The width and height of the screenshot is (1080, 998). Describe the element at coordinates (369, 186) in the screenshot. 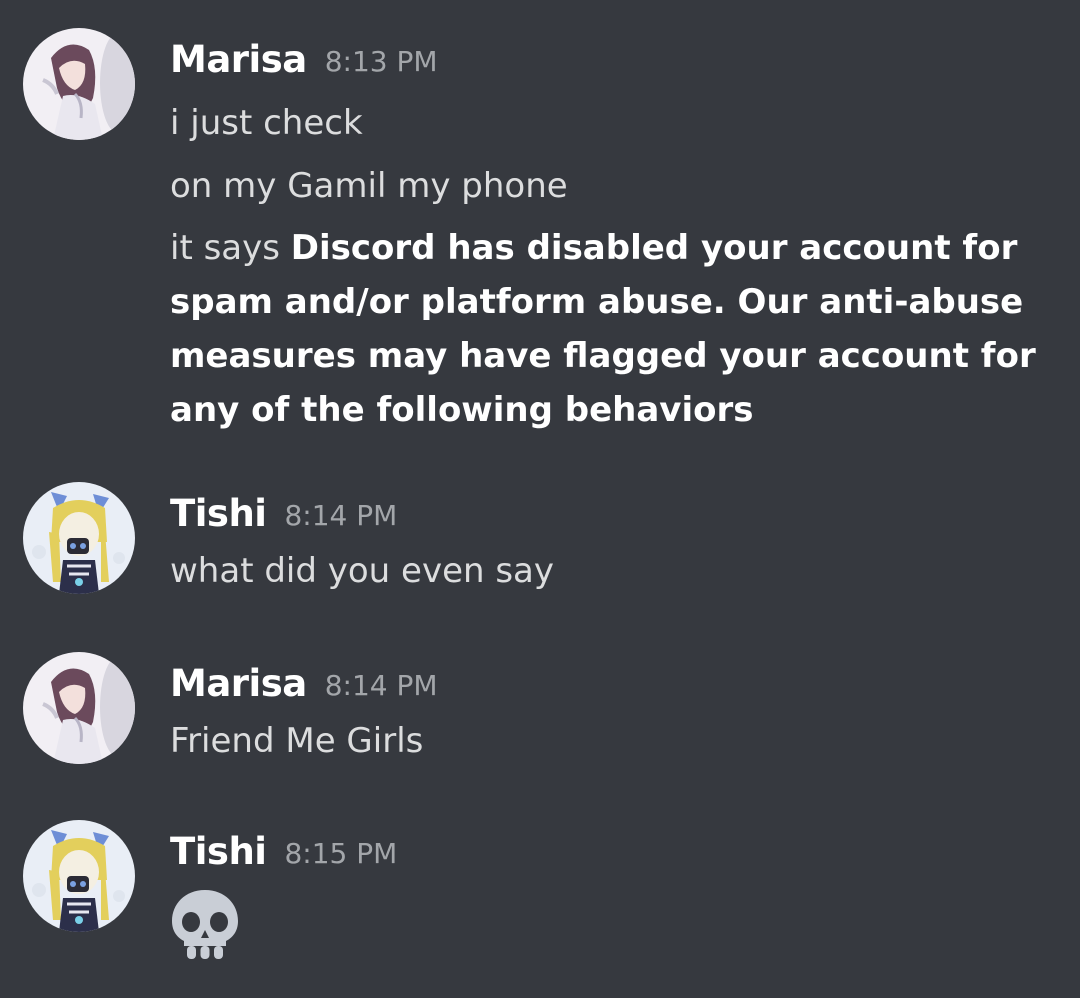

I see `message-text: on my Gamil my phone` at that location.